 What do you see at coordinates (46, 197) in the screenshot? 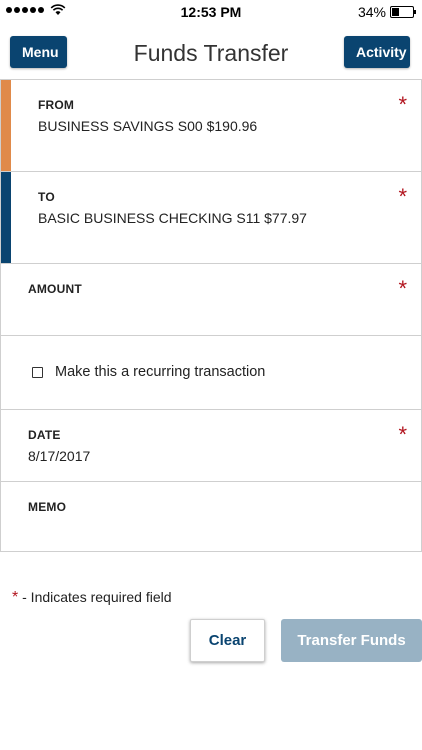
I see `to-label: TO` at bounding box center [46, 197].